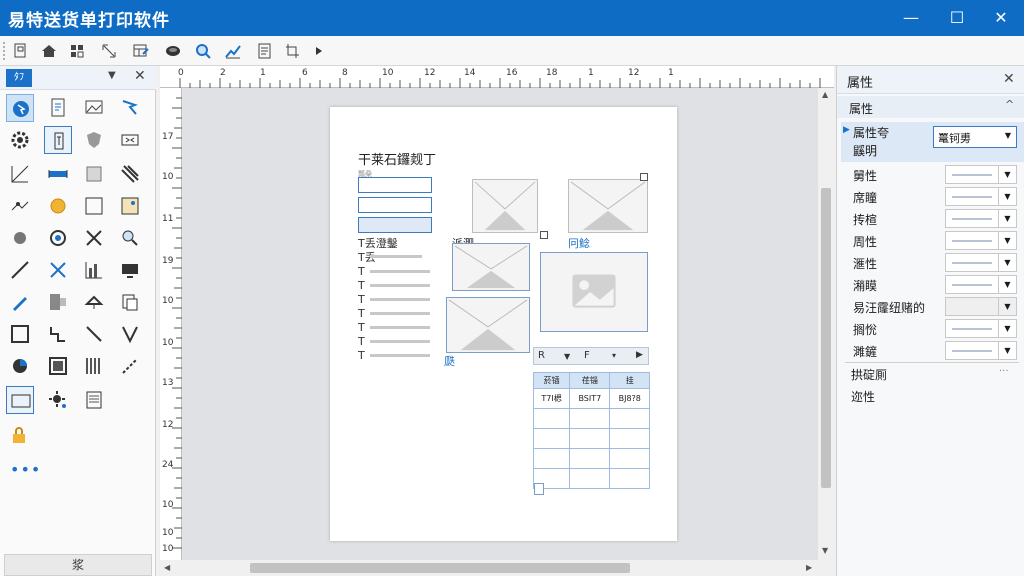 This screenshot has width=1024, height=576. I want to click on text-tool-icon, so click(58, 140).